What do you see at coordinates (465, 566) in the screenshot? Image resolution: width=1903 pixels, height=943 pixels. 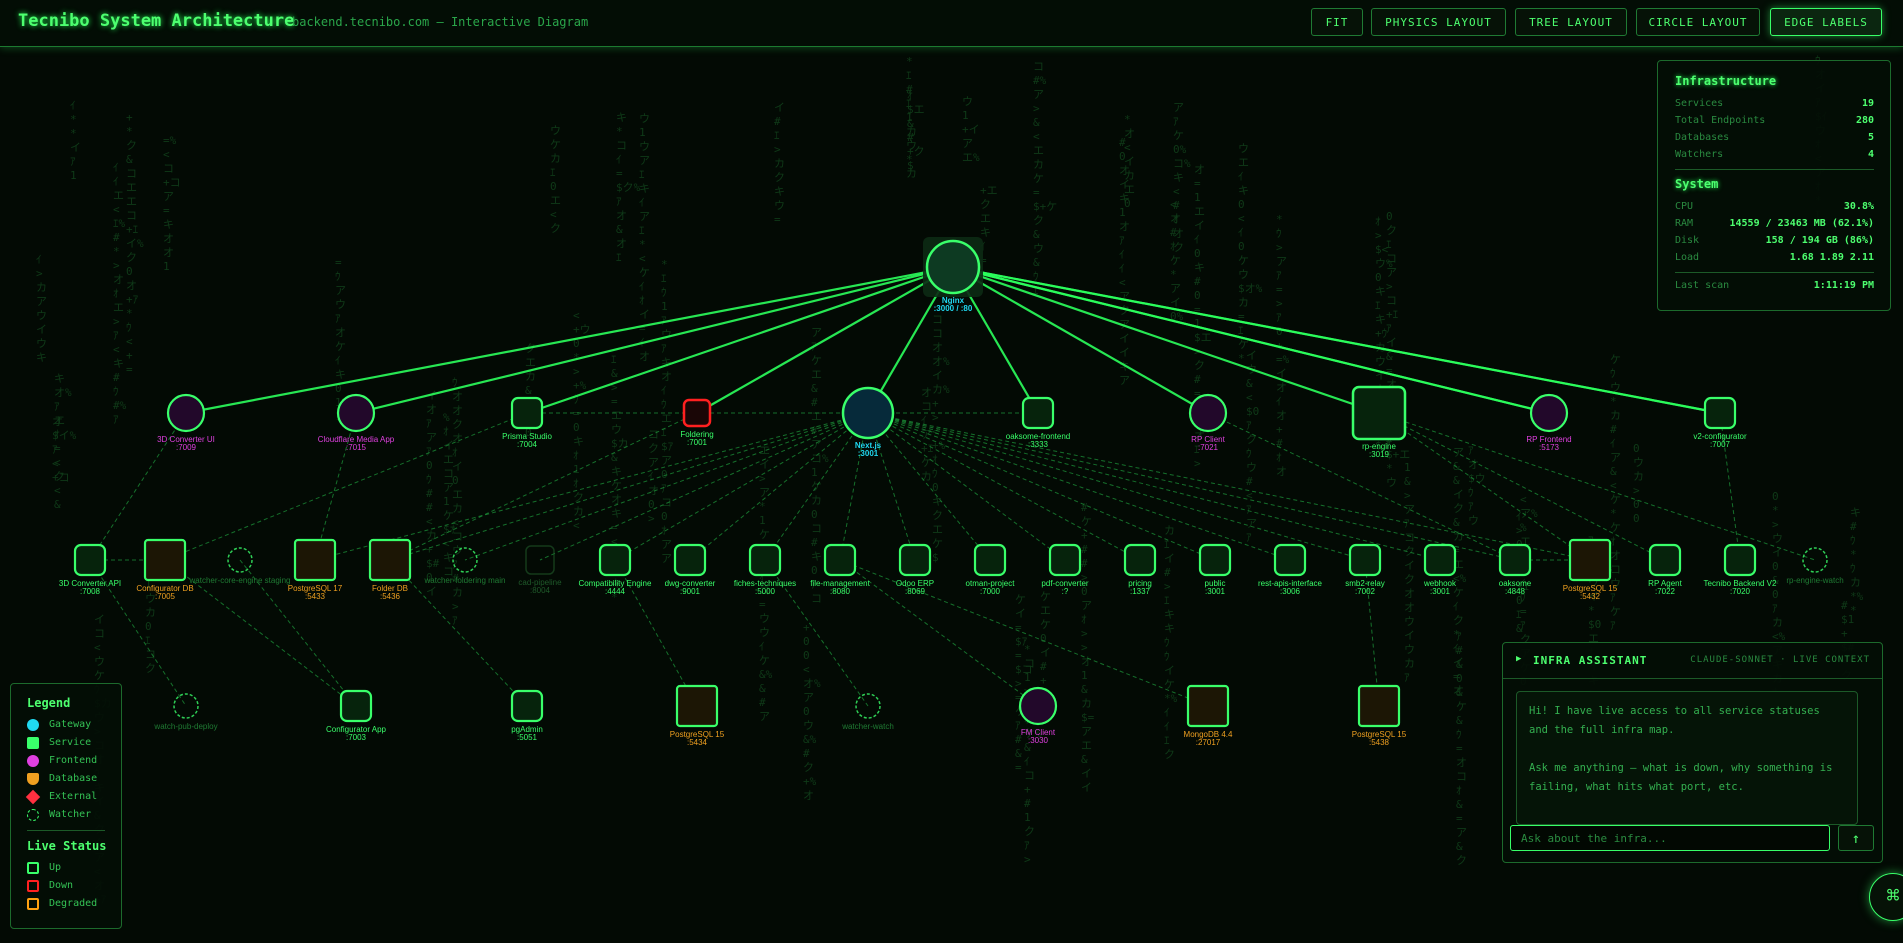 I see `node-watch-fold: watcher-foldering main` at bounding box center [465, 566].